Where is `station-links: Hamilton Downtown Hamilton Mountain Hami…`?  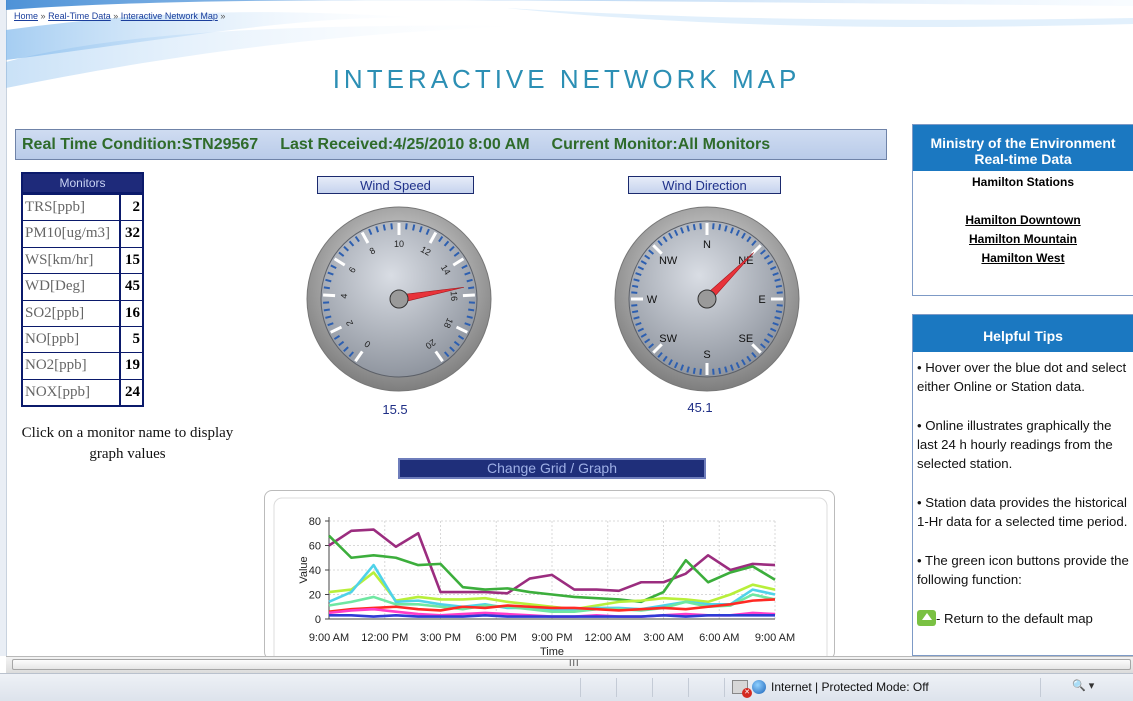
station-links: Hamilton Downtown Hamilton Mountain Hami… is located at coordinates (1023, 239).